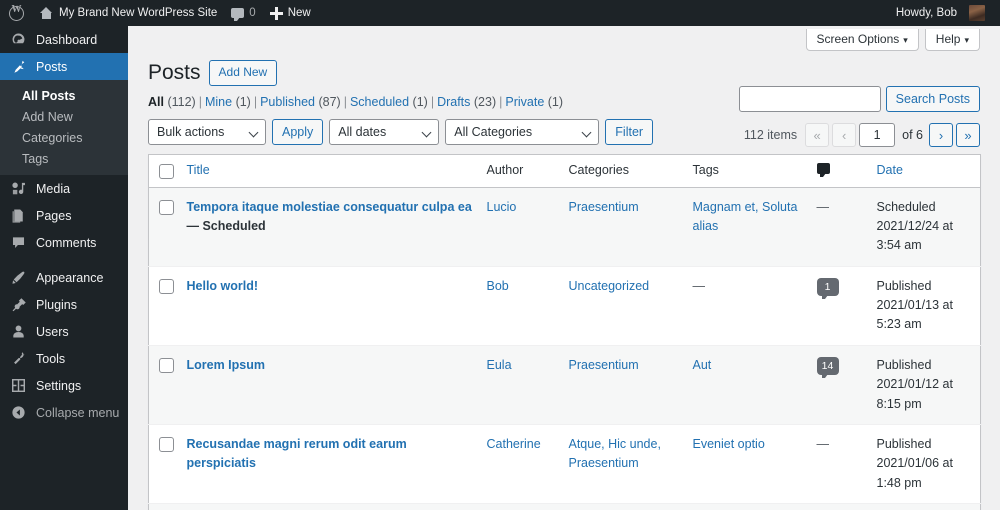 This screenshot has height=510, width=1000. Describe the element at coordinates (827, 367) in the screenshot. I see `comment-count-bubble: 14` at that location.